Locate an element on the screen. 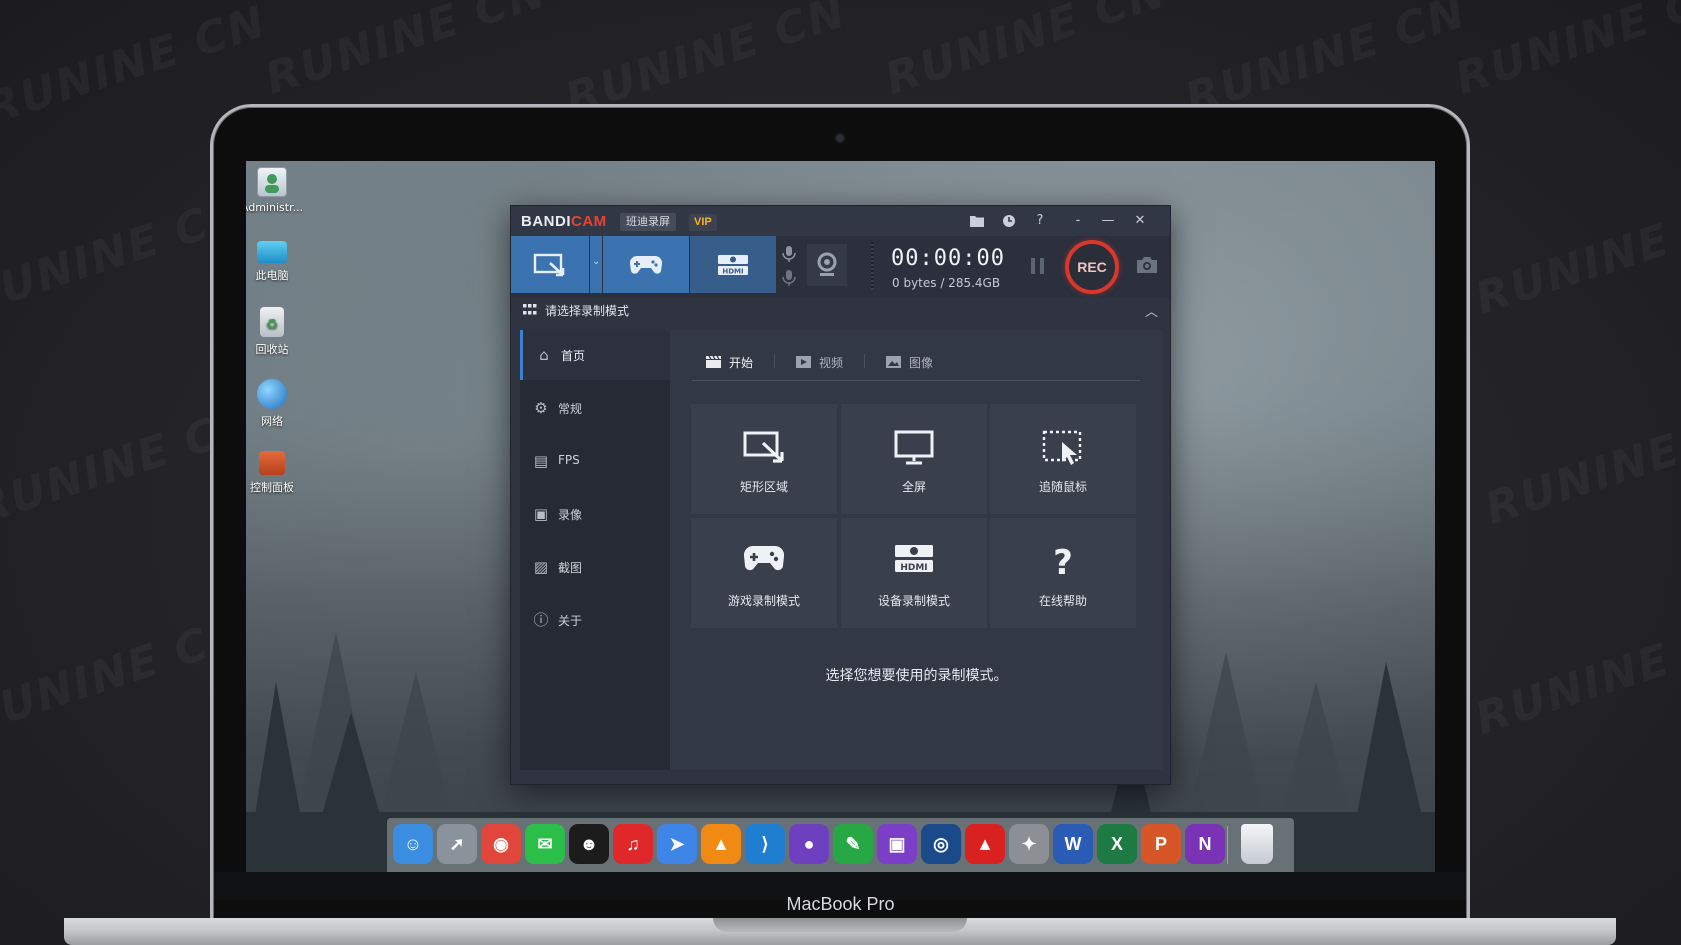 The image size is (1681, 945). gamepad-icon is located at coordinates (646, 264).